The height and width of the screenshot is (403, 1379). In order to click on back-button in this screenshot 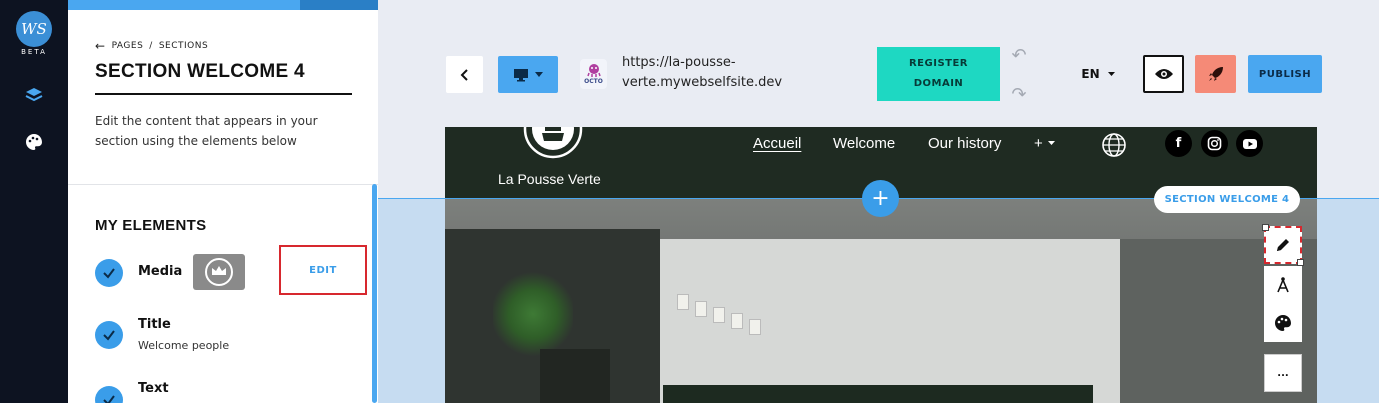, I will do `click(464, 74)`.